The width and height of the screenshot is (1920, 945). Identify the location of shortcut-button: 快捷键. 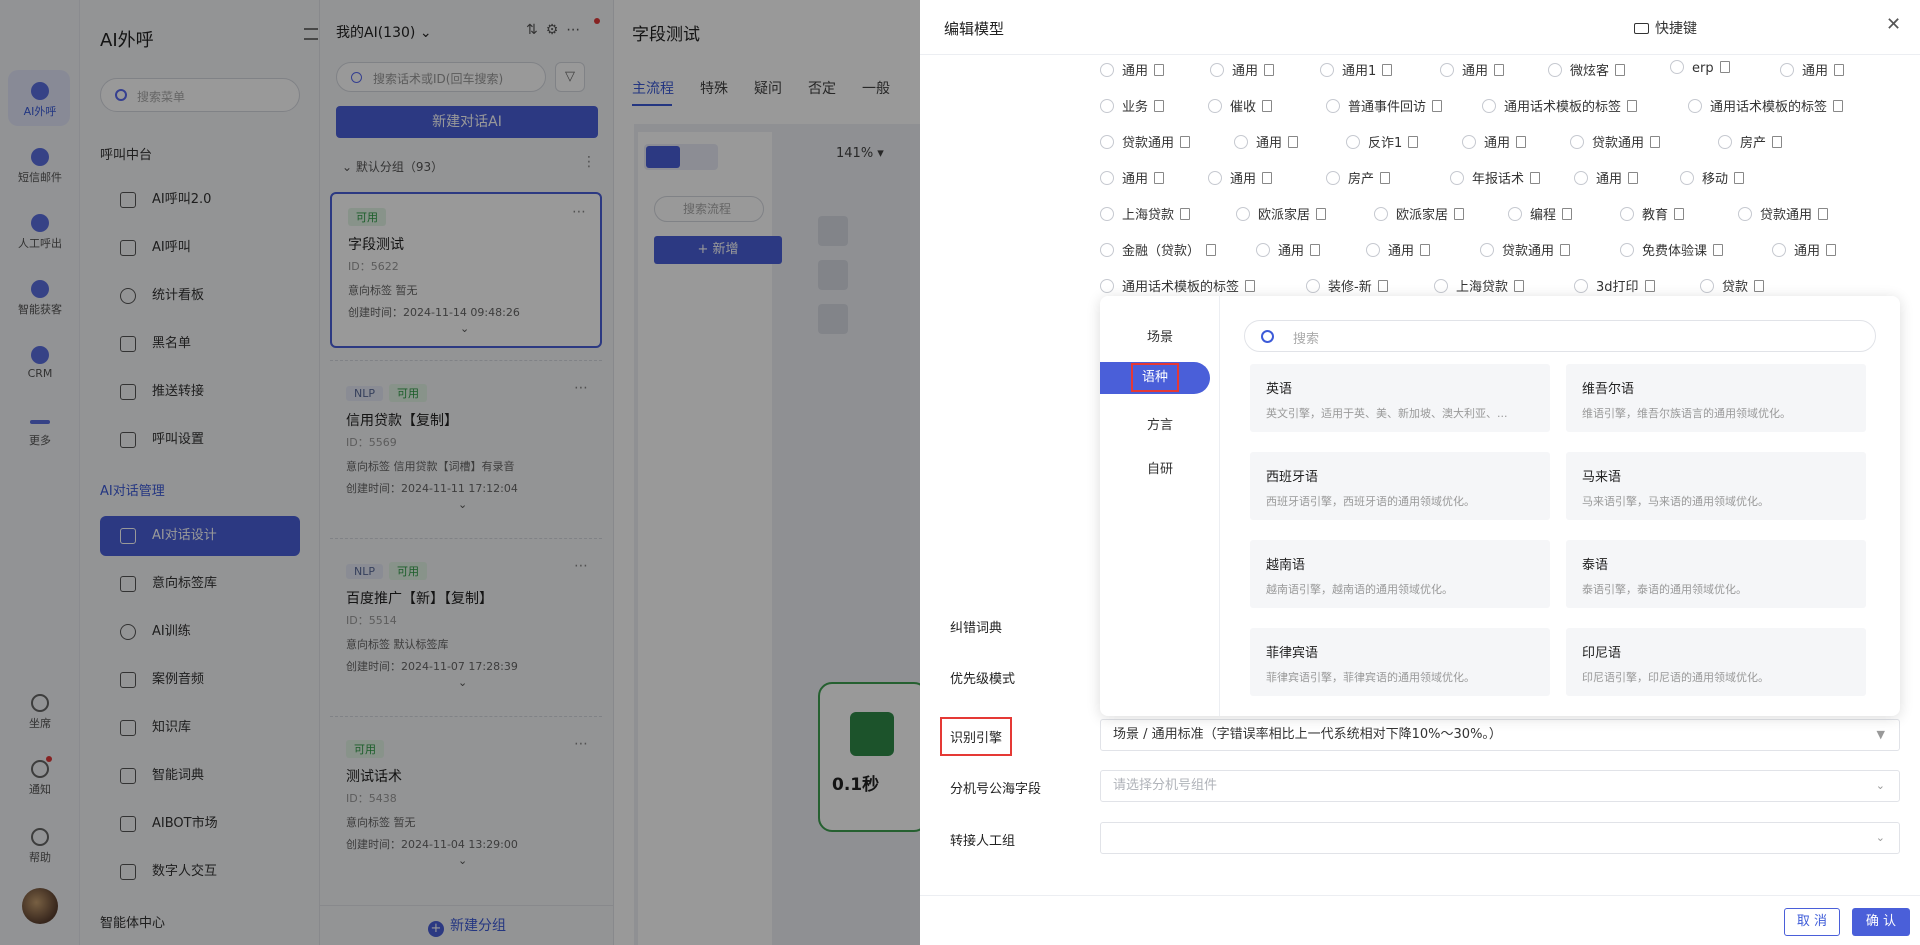
(1665, 28).